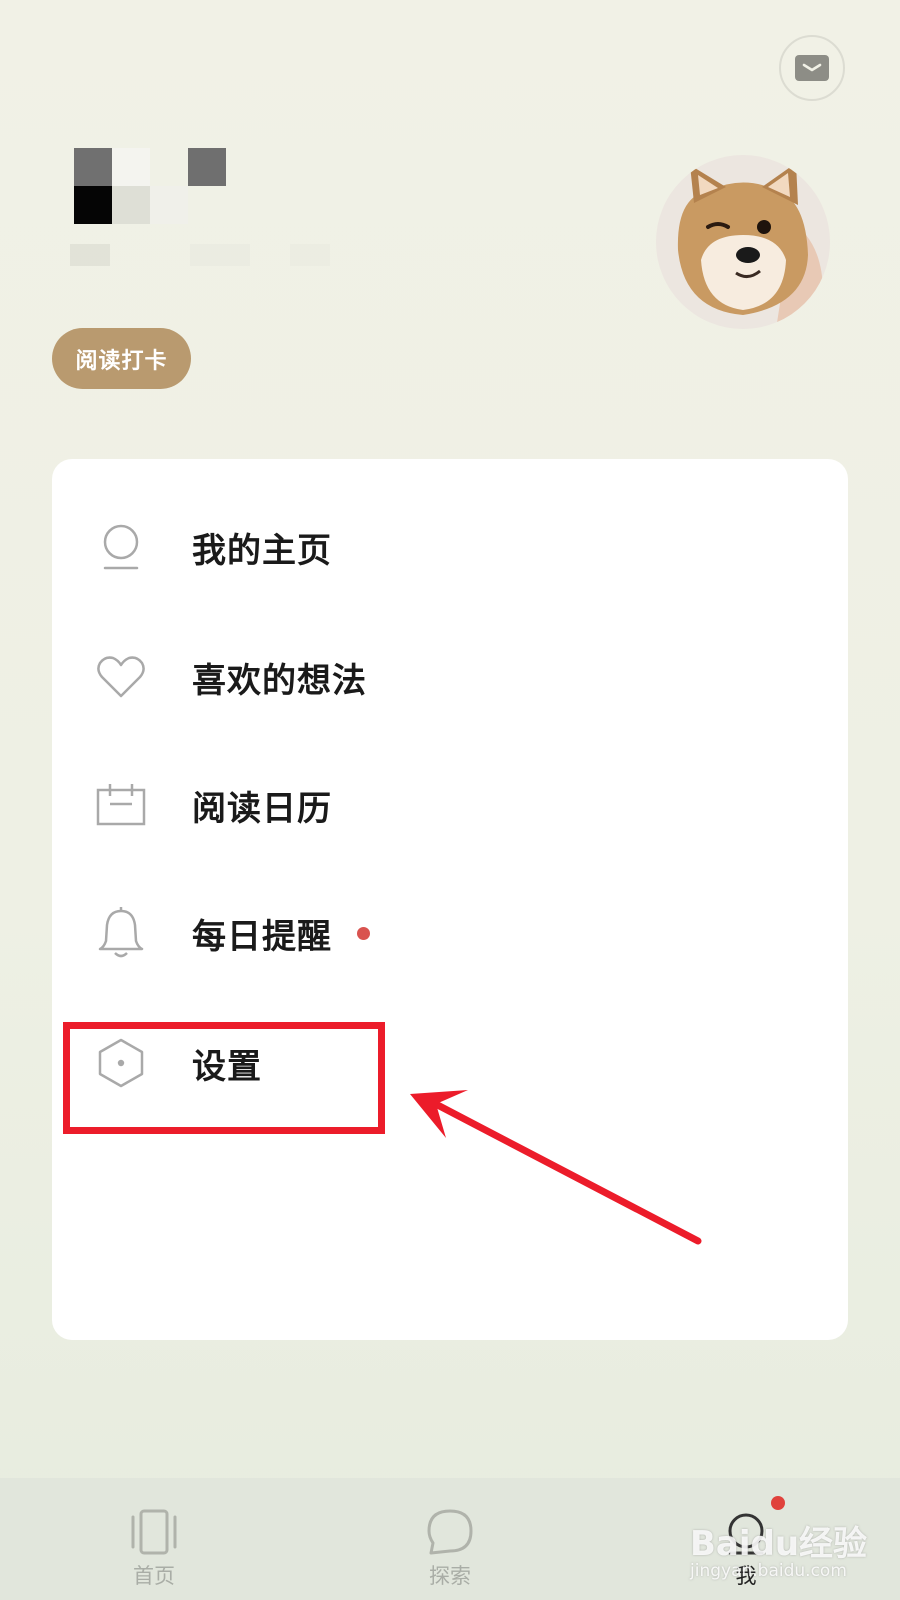  I want to click on book-icon, so click(154, 1532).